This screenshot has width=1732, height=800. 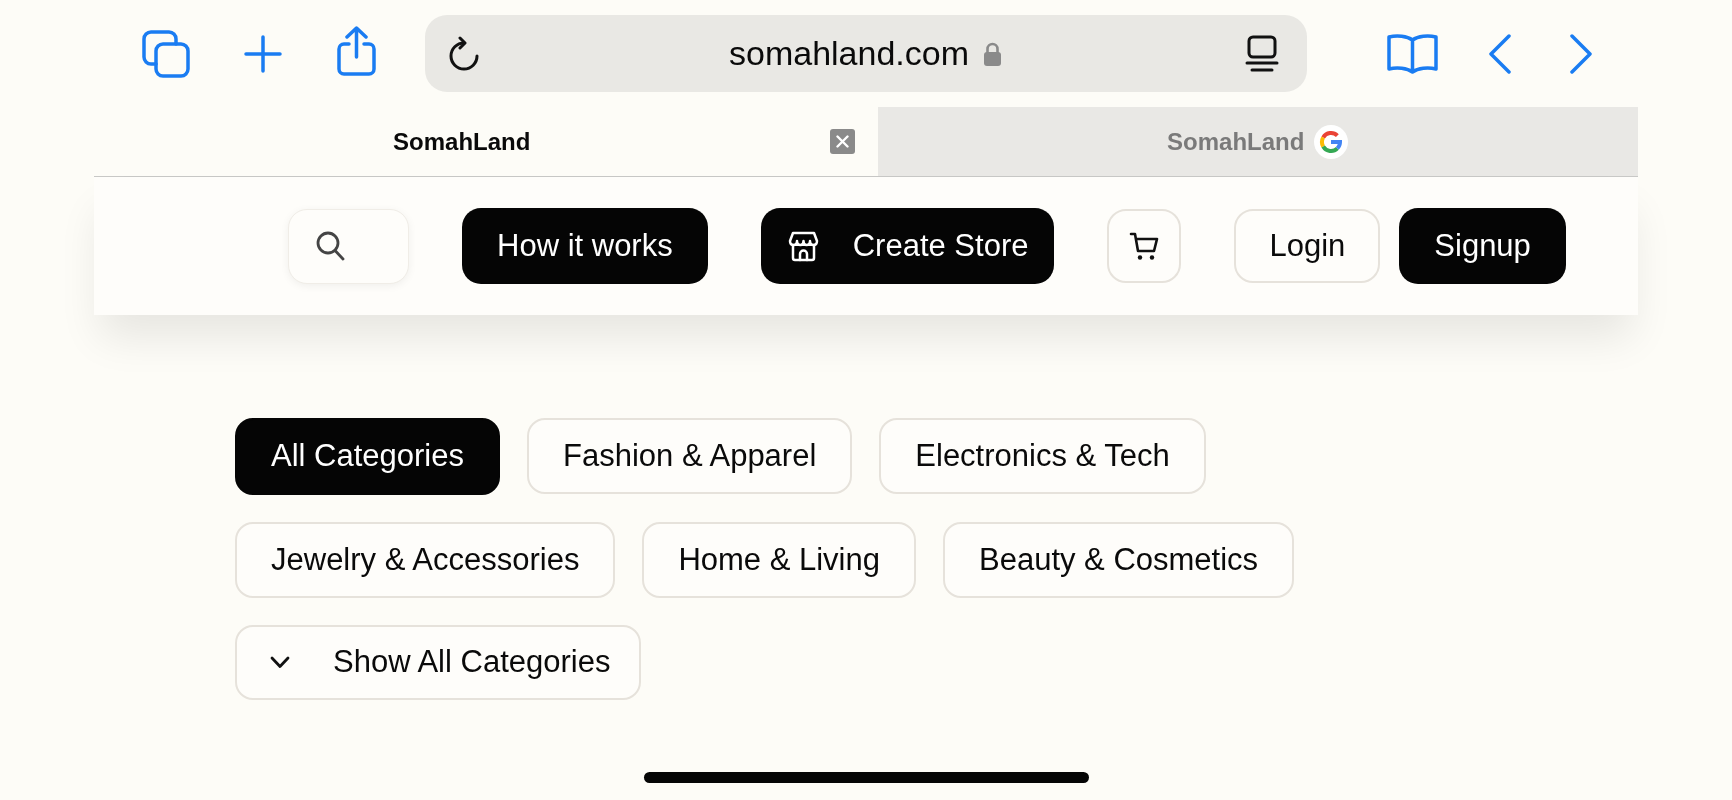 I want to click on browser-tab: SomahLand, so click(x=1257, y=141).